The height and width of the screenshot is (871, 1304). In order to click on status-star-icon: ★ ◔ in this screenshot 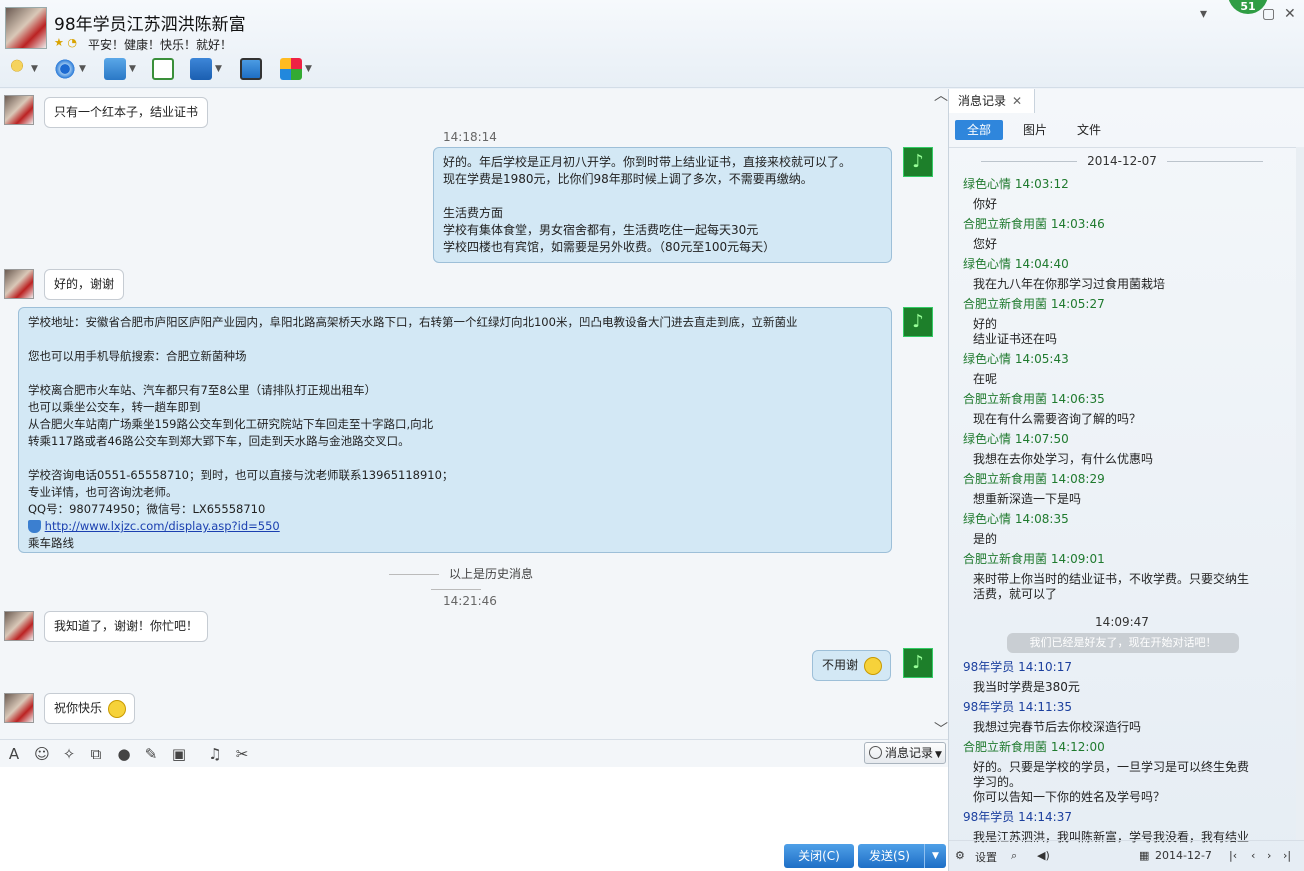, I will do `click(65, 42)`.